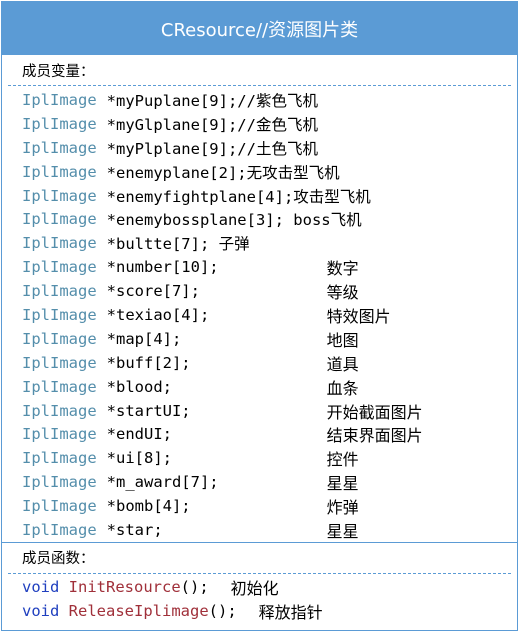  What do you see at coordinates (269, 506) in the screenshot?
I see `attribute-row: IplImage *bomb[4]; 炸弹` at bounding box center [269, 506].